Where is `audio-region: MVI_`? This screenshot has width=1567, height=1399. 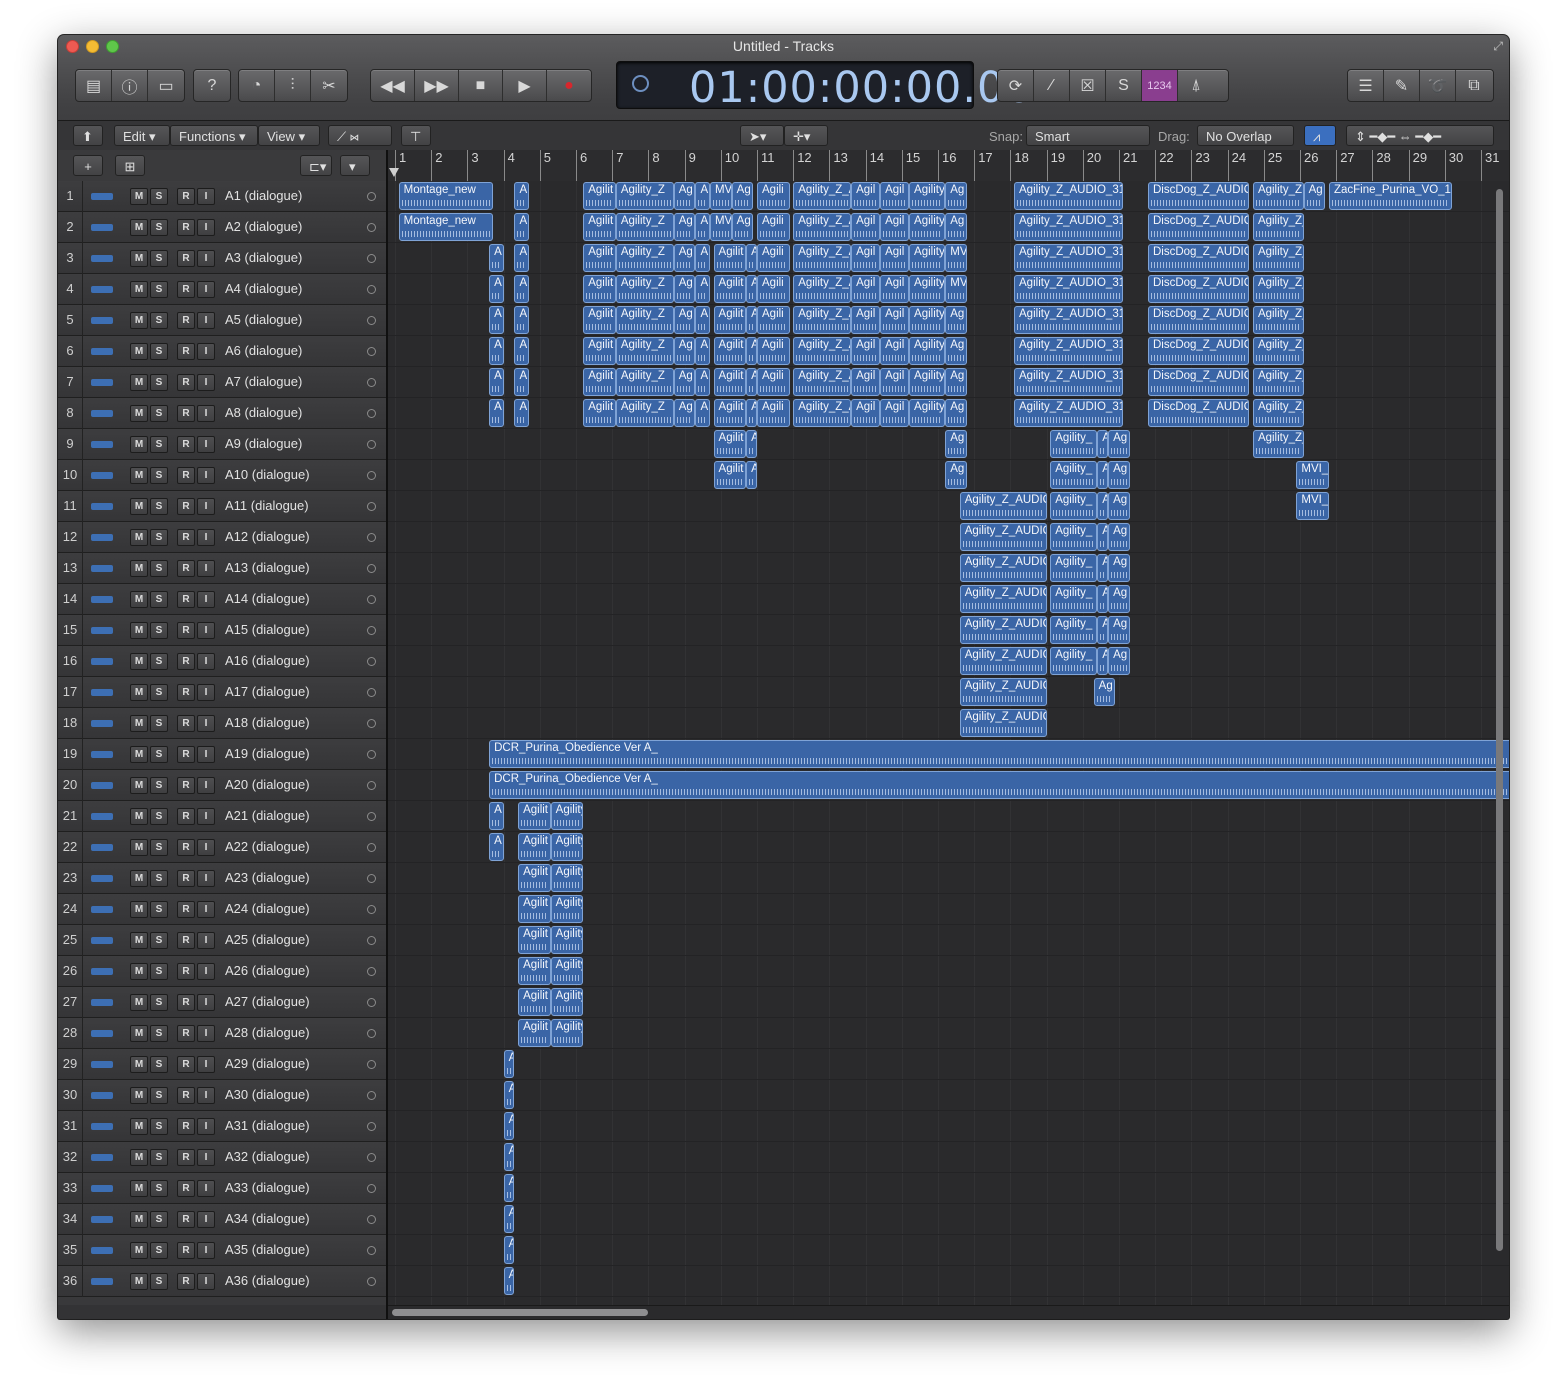 audio-region: MVI_ is located at coordinates (1312, 506).